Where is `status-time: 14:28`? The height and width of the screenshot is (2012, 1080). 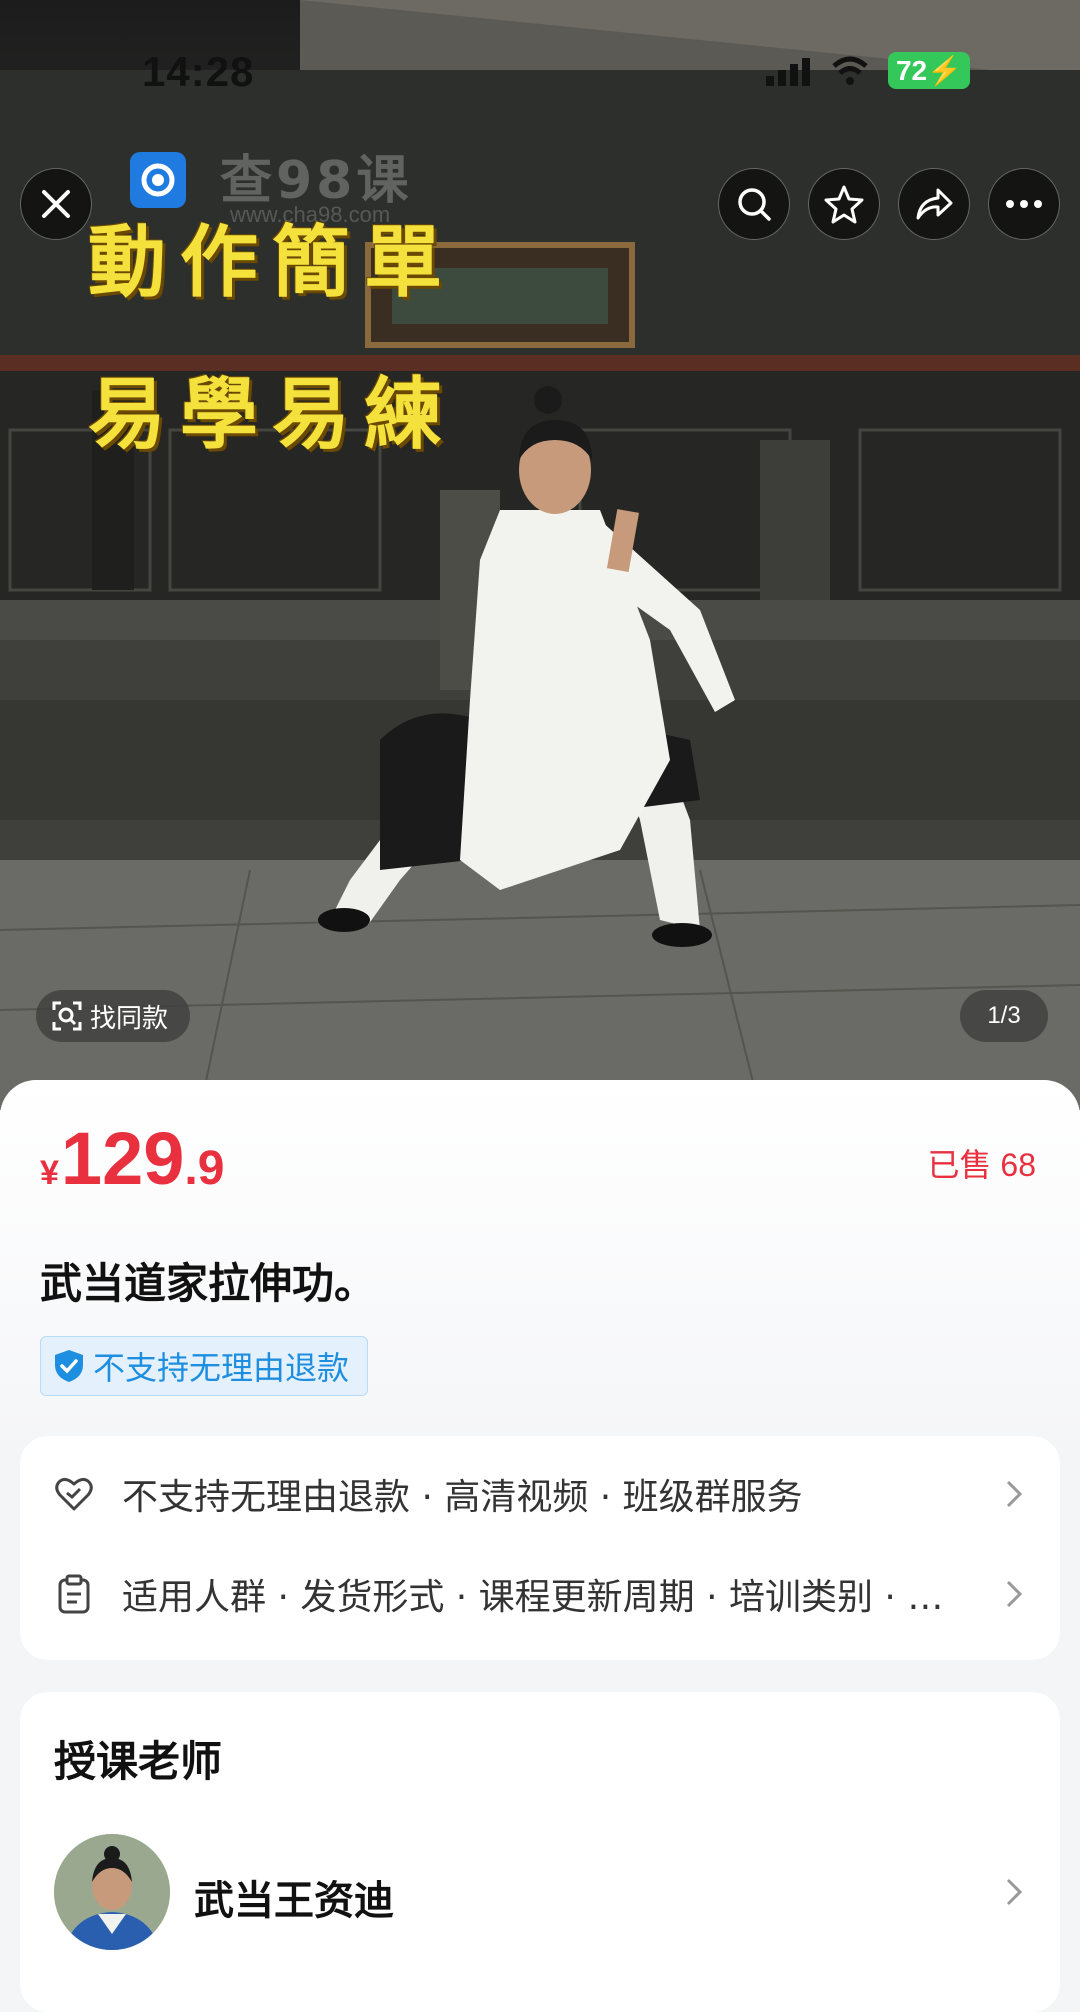 status-time: 14:28 is located at coordinates (198, 71).